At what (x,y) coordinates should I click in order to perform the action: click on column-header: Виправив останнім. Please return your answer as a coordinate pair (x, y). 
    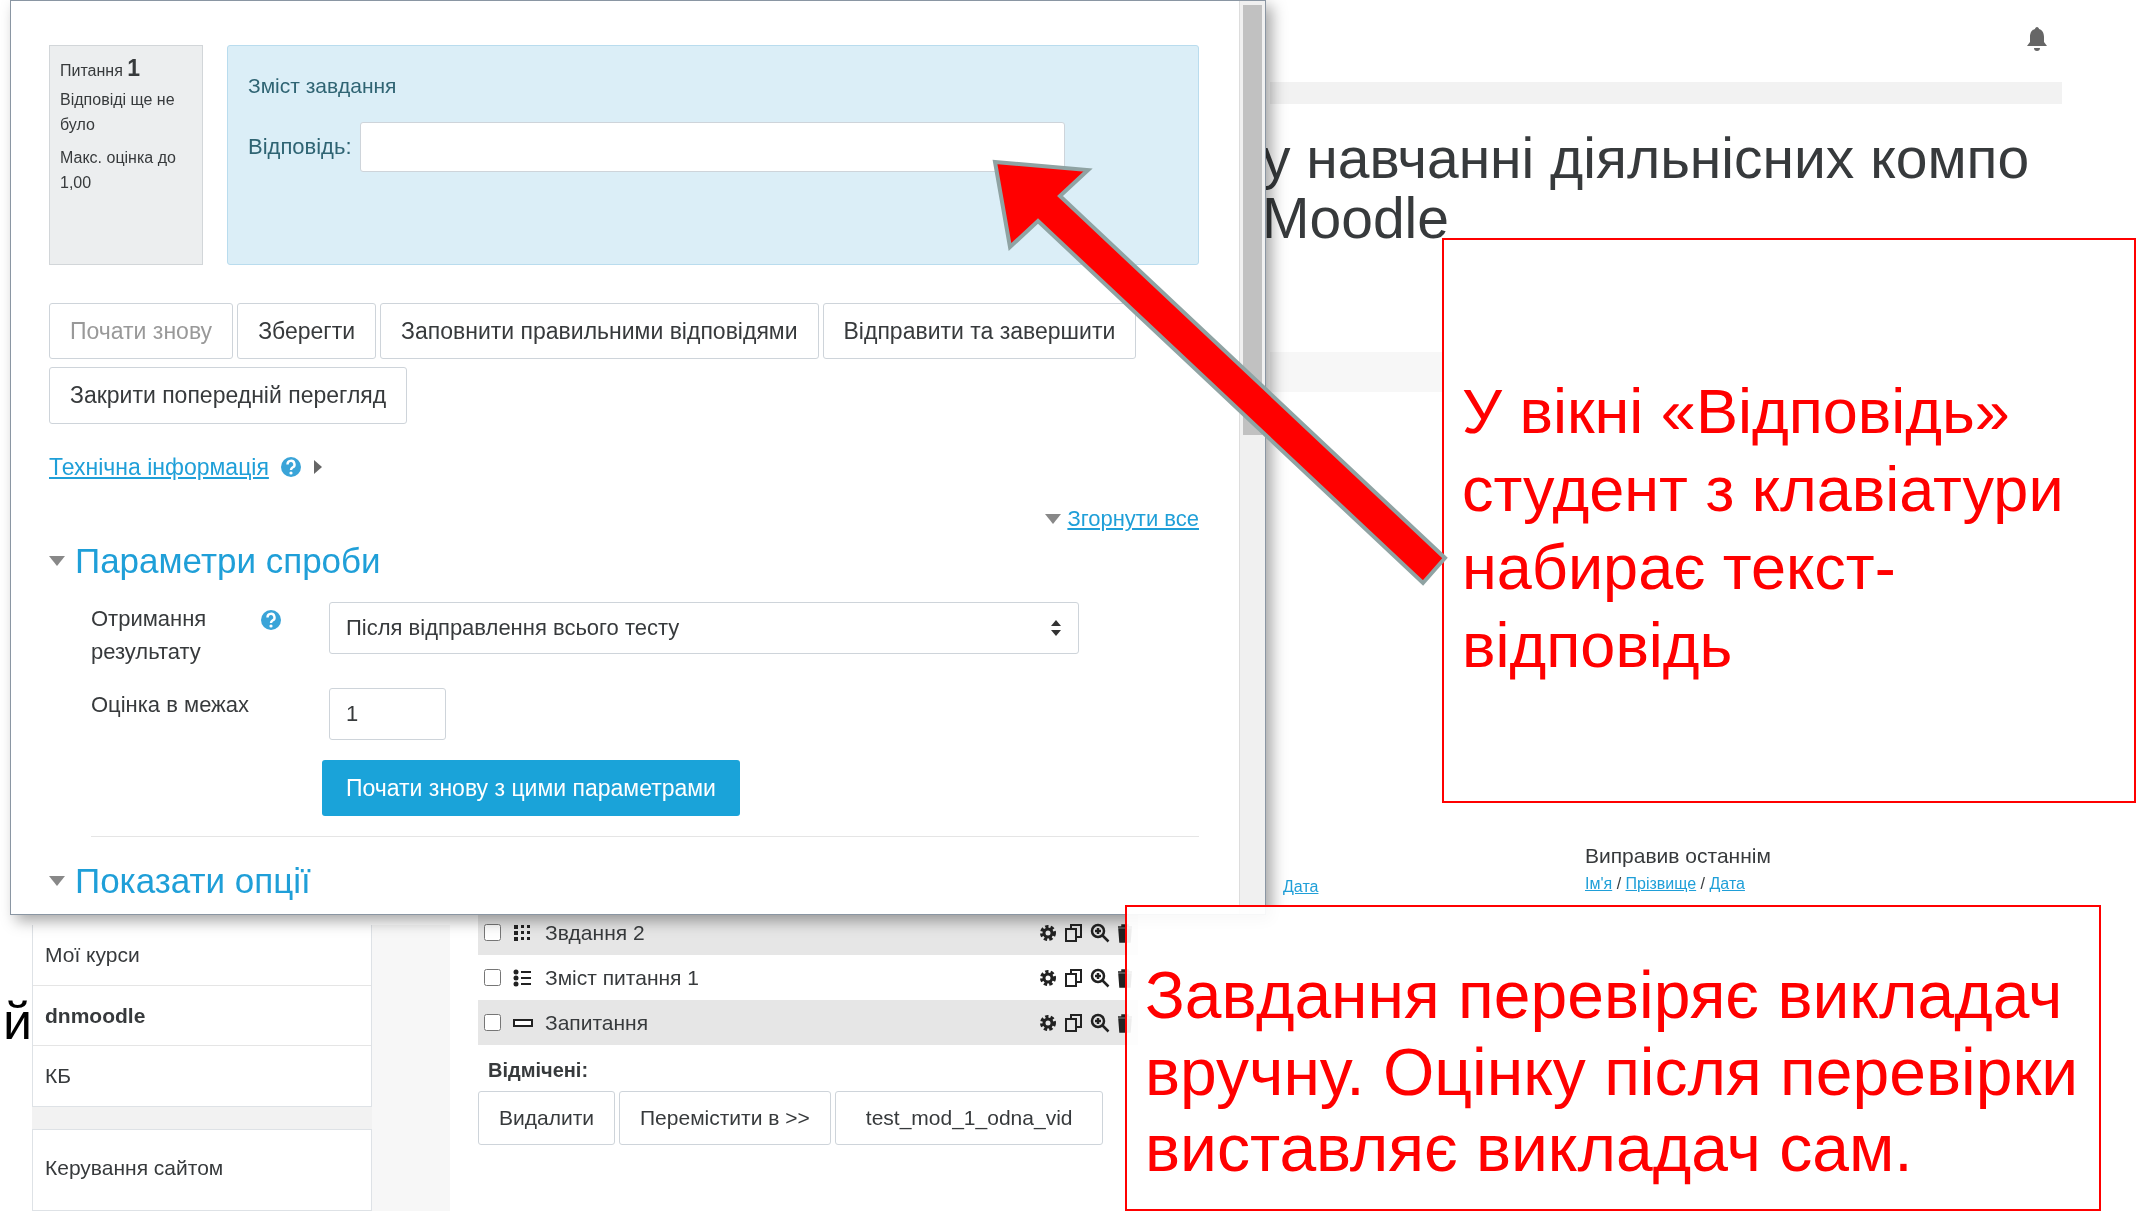
    Looking at the image, I should click on (1678, 856).